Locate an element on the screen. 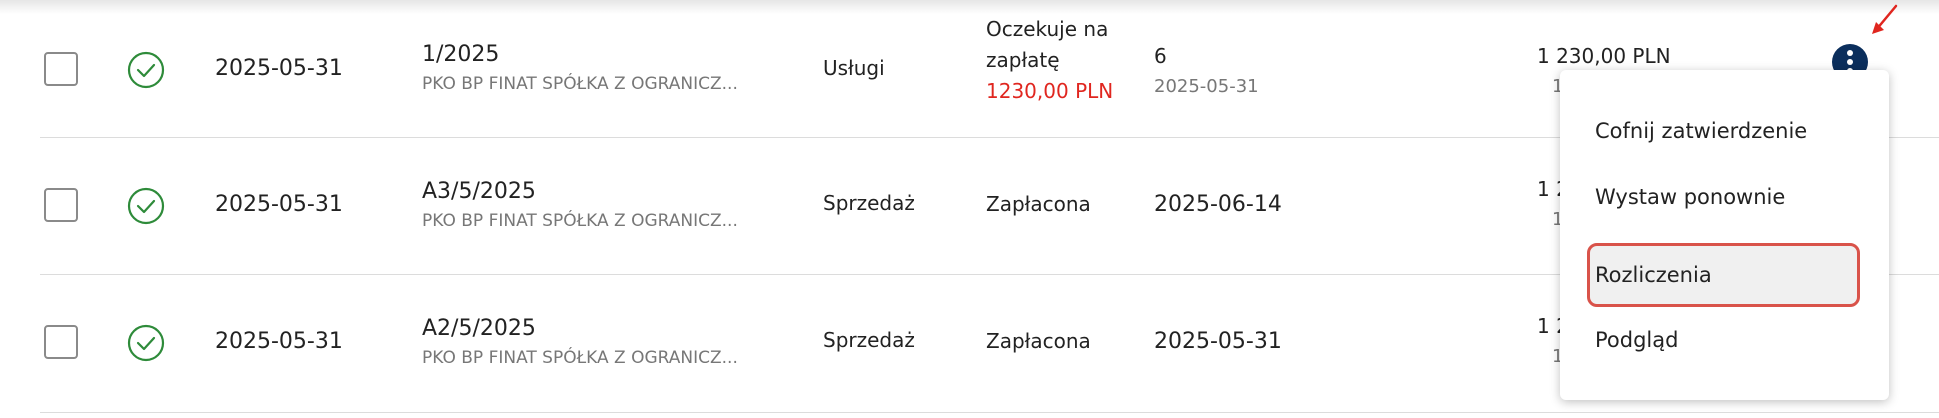  menu-item-undo-approval: Cofnij zatwierdzenie is located at coordinates (1701, 131).